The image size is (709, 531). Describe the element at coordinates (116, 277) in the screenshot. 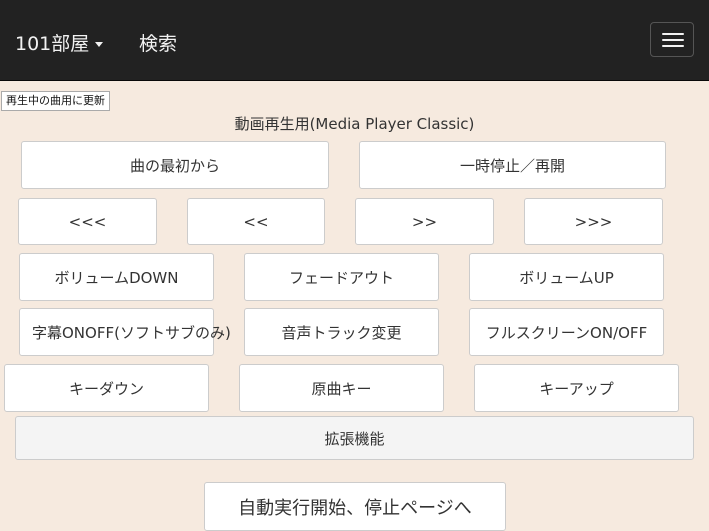

I see `volume-down-button: ボリュームDOWN` at that location.